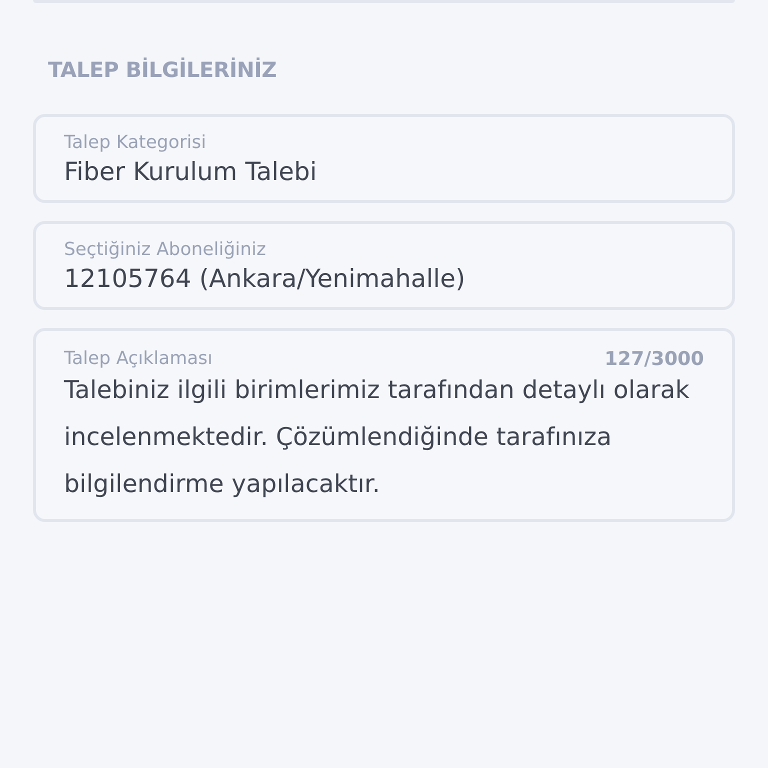 This screenshot has width=768, height=768. What do you see at coordinates (138, 358) in the screenshot?
I see `field-label: Talep Açıklaması` at bounding box center [138, 358].